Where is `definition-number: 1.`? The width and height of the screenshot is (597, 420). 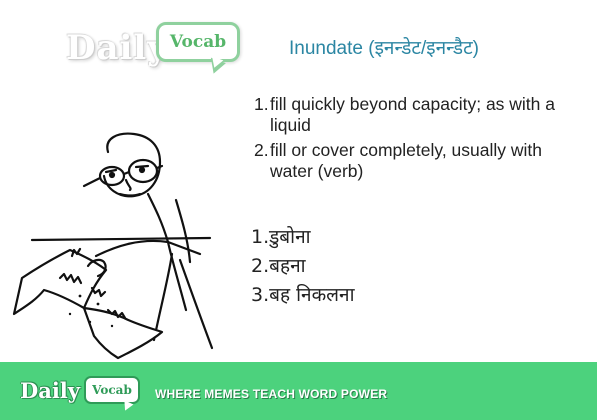
definition-number: 1. is located at coordinates (261, 104).